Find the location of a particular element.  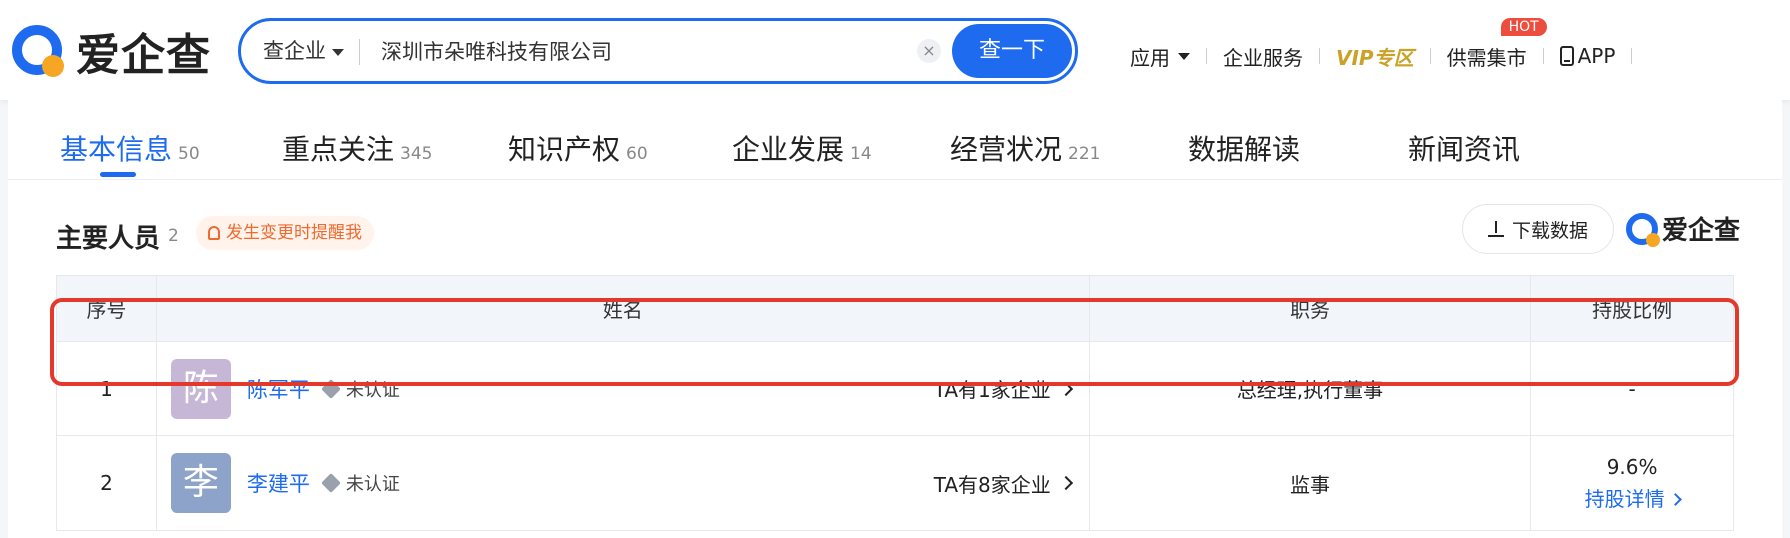

nav-app-menu: 应用 is located at coordinates (1160, 56).